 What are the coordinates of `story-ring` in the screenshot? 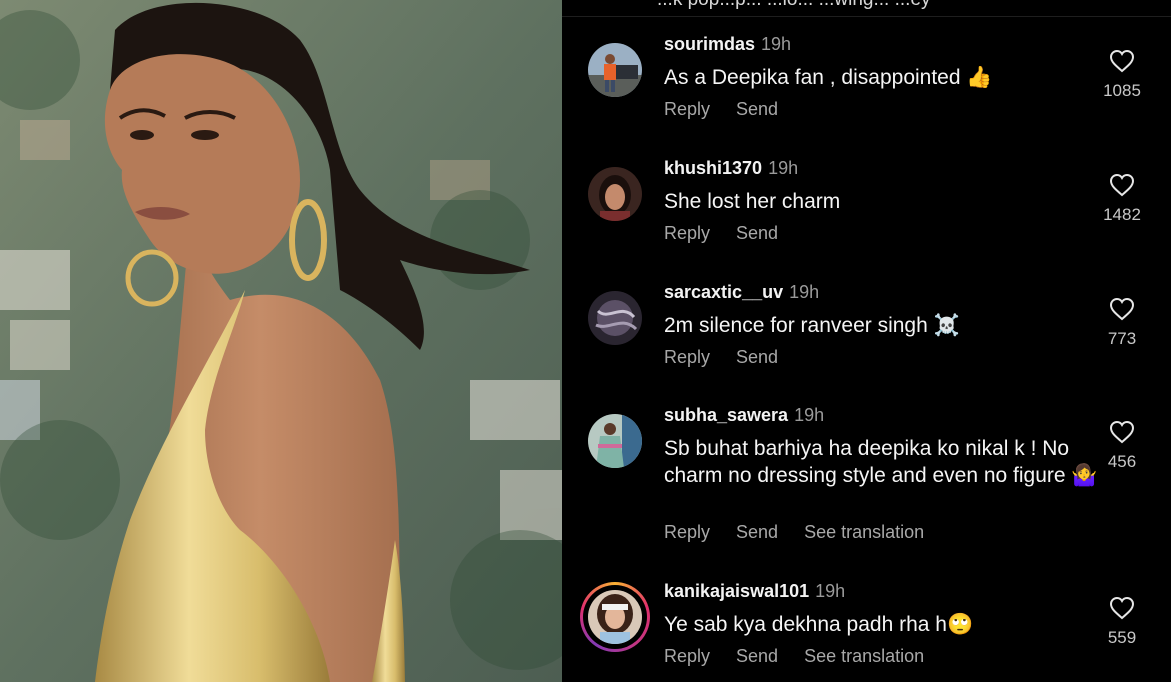 It's located at (615, 617).